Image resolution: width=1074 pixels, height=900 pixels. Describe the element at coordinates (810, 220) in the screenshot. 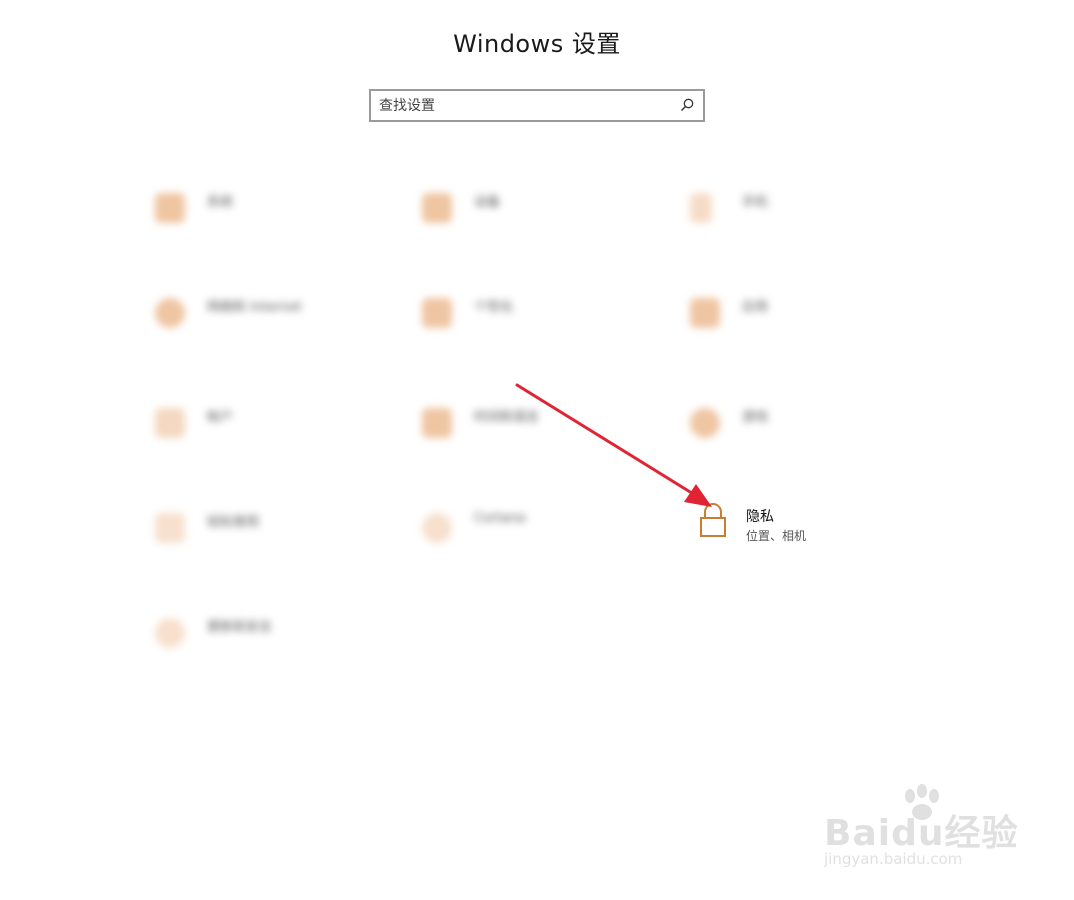

I see `category-phone: 手机` at that location.